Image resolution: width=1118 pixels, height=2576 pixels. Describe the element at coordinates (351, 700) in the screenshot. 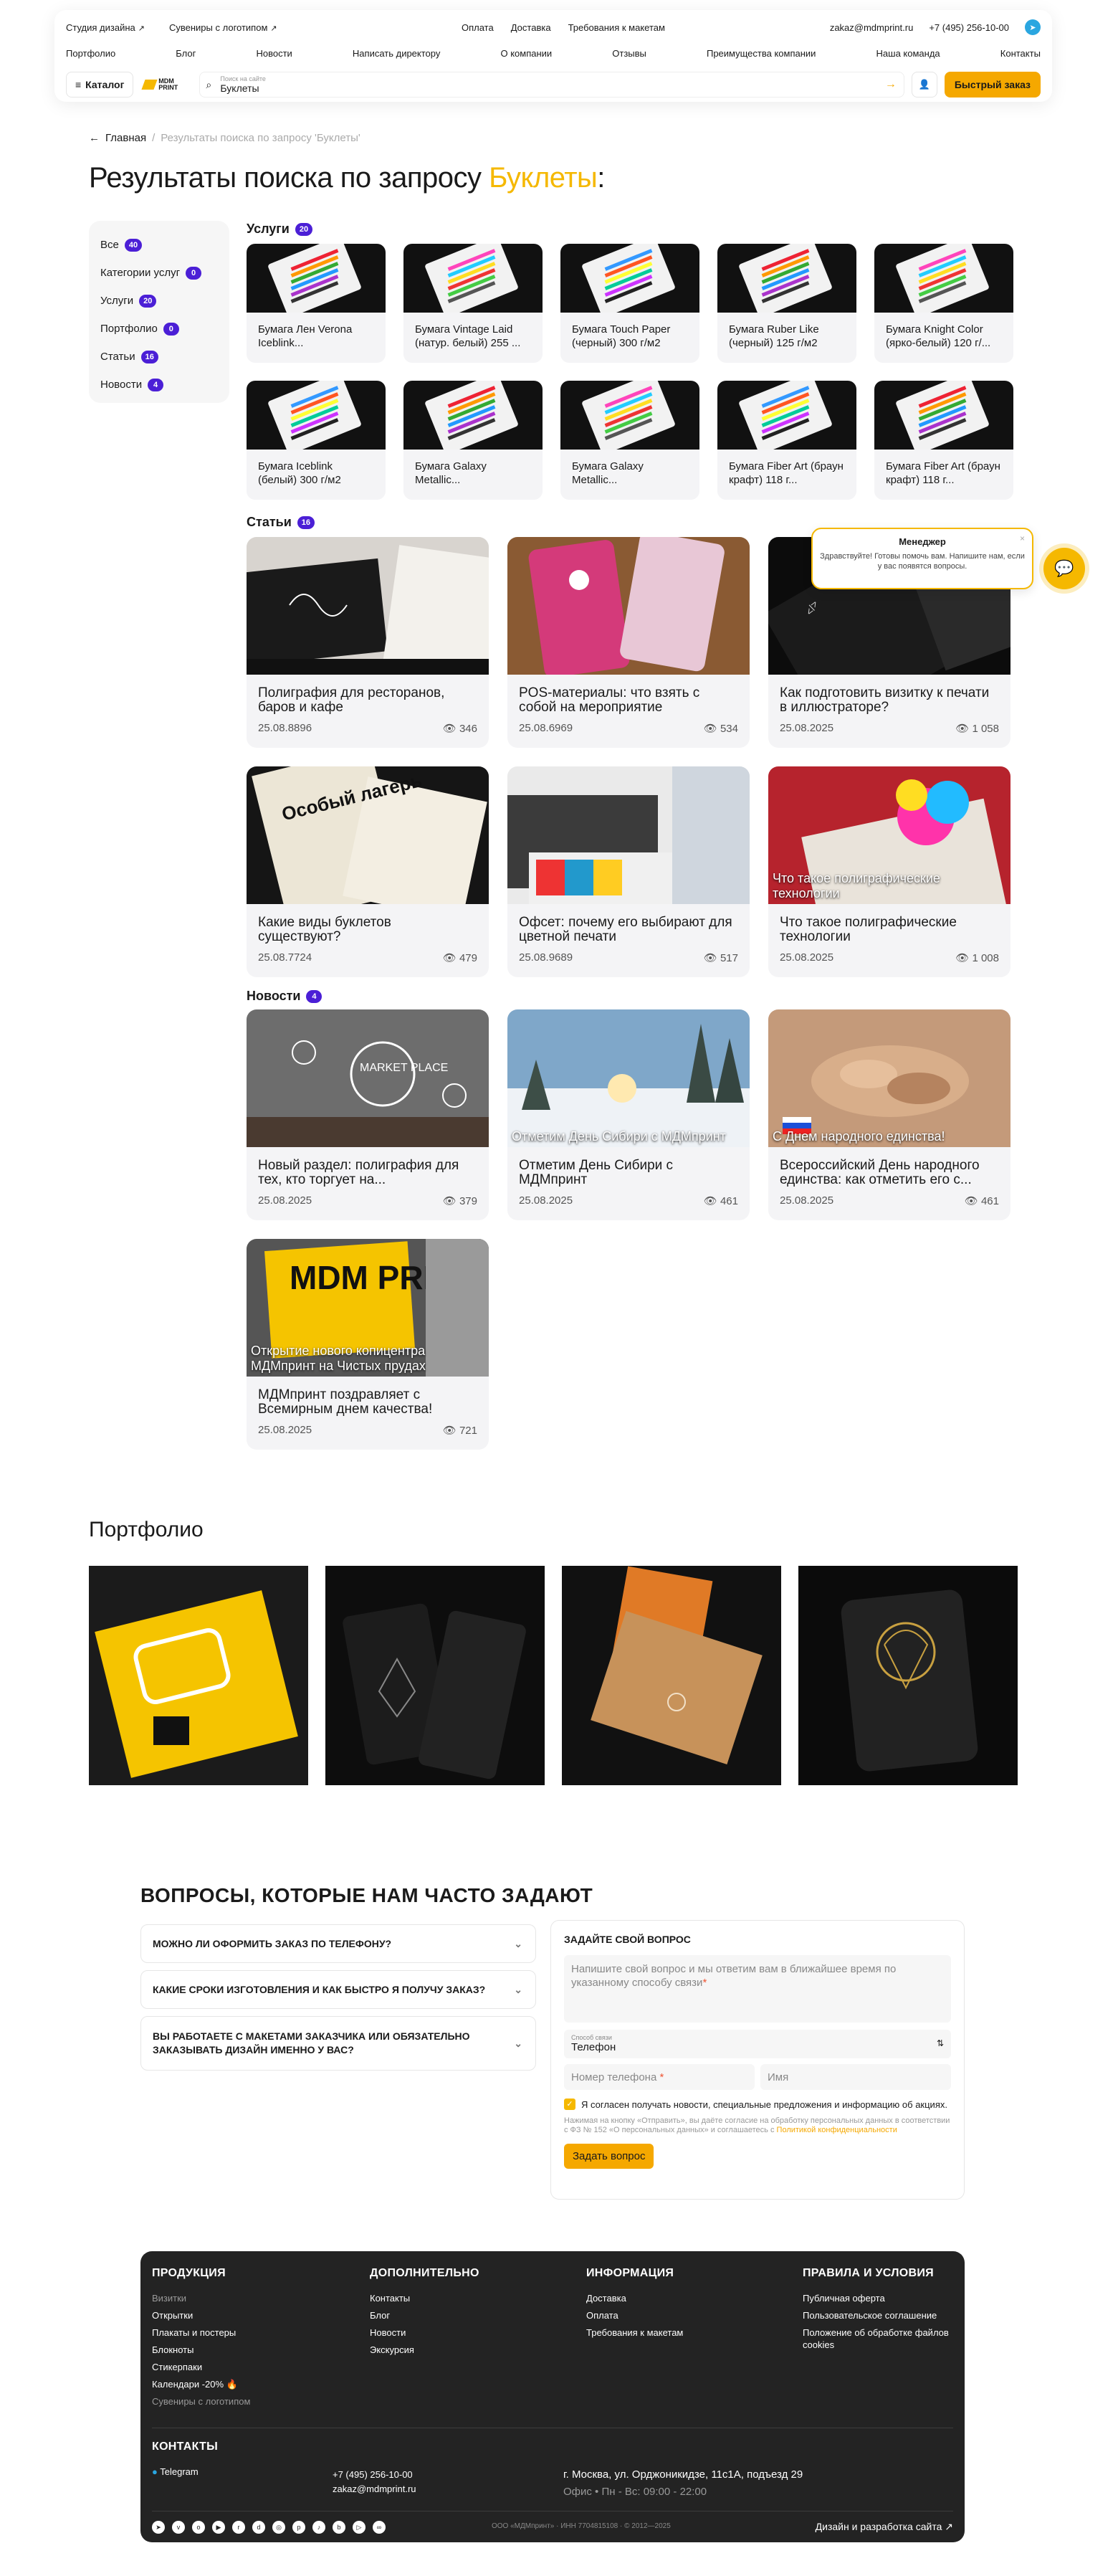

I see `card-title: Полиграфия для ресторанов, баров и кафе` at that location.